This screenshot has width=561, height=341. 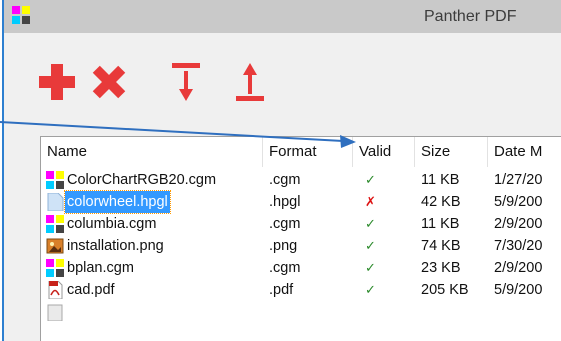 What do you see at coordinates (441, 246) in the screenshot?
I see `file-size: 74 KB` at bounding box center [441, 246].